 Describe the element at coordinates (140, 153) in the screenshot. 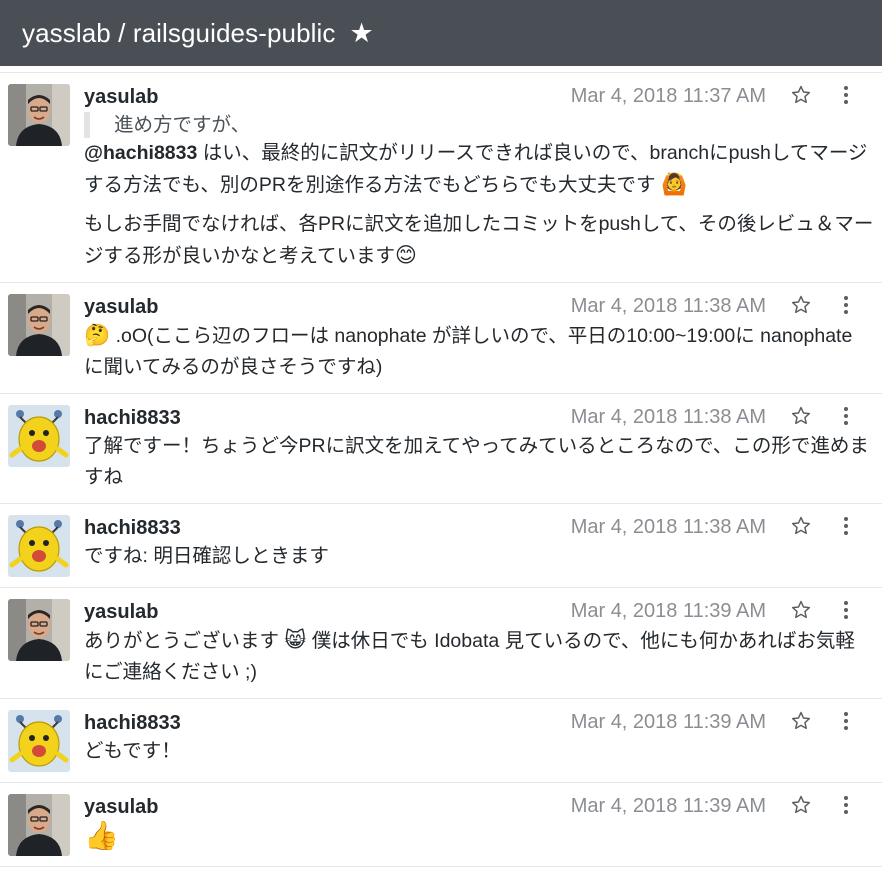

I see `mention-link: @hachi8833` at that location.